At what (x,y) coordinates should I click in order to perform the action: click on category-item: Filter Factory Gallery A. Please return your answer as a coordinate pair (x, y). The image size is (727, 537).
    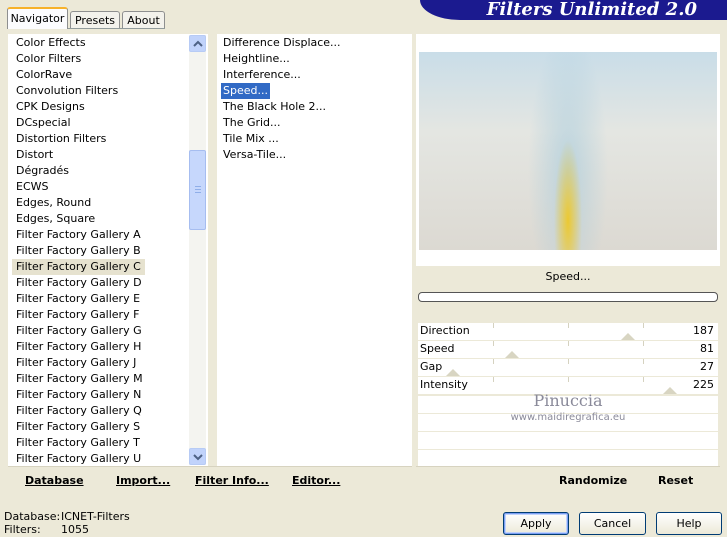
    Looking at the image, I should click on (78, 235).